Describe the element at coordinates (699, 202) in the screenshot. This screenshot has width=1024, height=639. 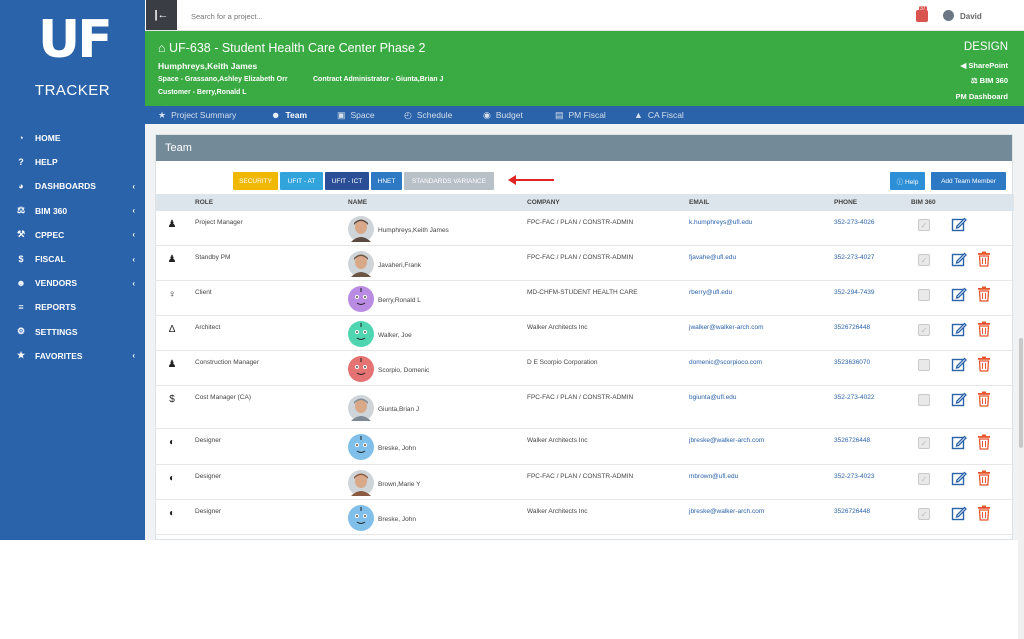
I see `col-email: EMAIL` at that location.